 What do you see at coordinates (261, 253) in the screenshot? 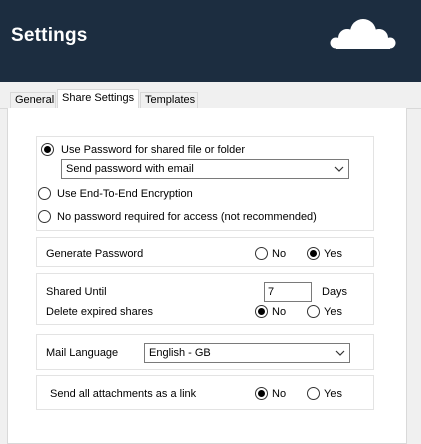
I see `generate-password-no-radio` at bounding box center [261, 253].